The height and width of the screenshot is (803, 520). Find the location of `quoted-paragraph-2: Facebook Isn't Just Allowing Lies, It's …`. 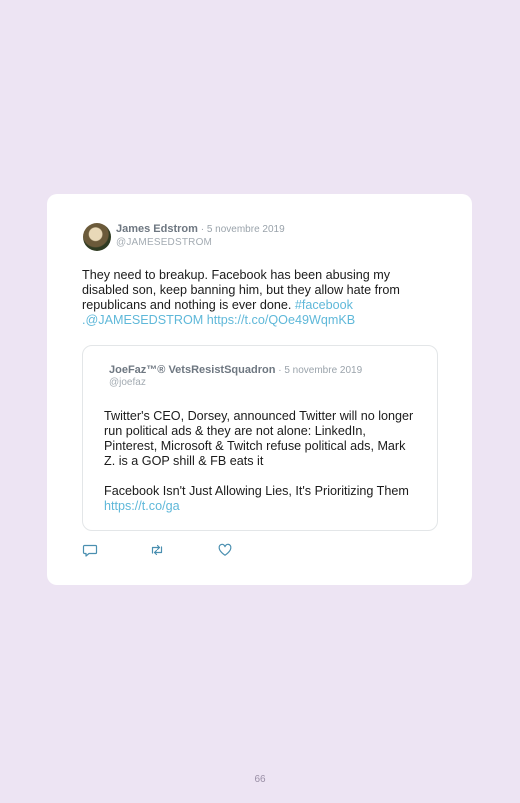

quoted-paragraph-2: Facebook Isn't Just Allowing Lies, It's … is located at coordinates (259, 499).